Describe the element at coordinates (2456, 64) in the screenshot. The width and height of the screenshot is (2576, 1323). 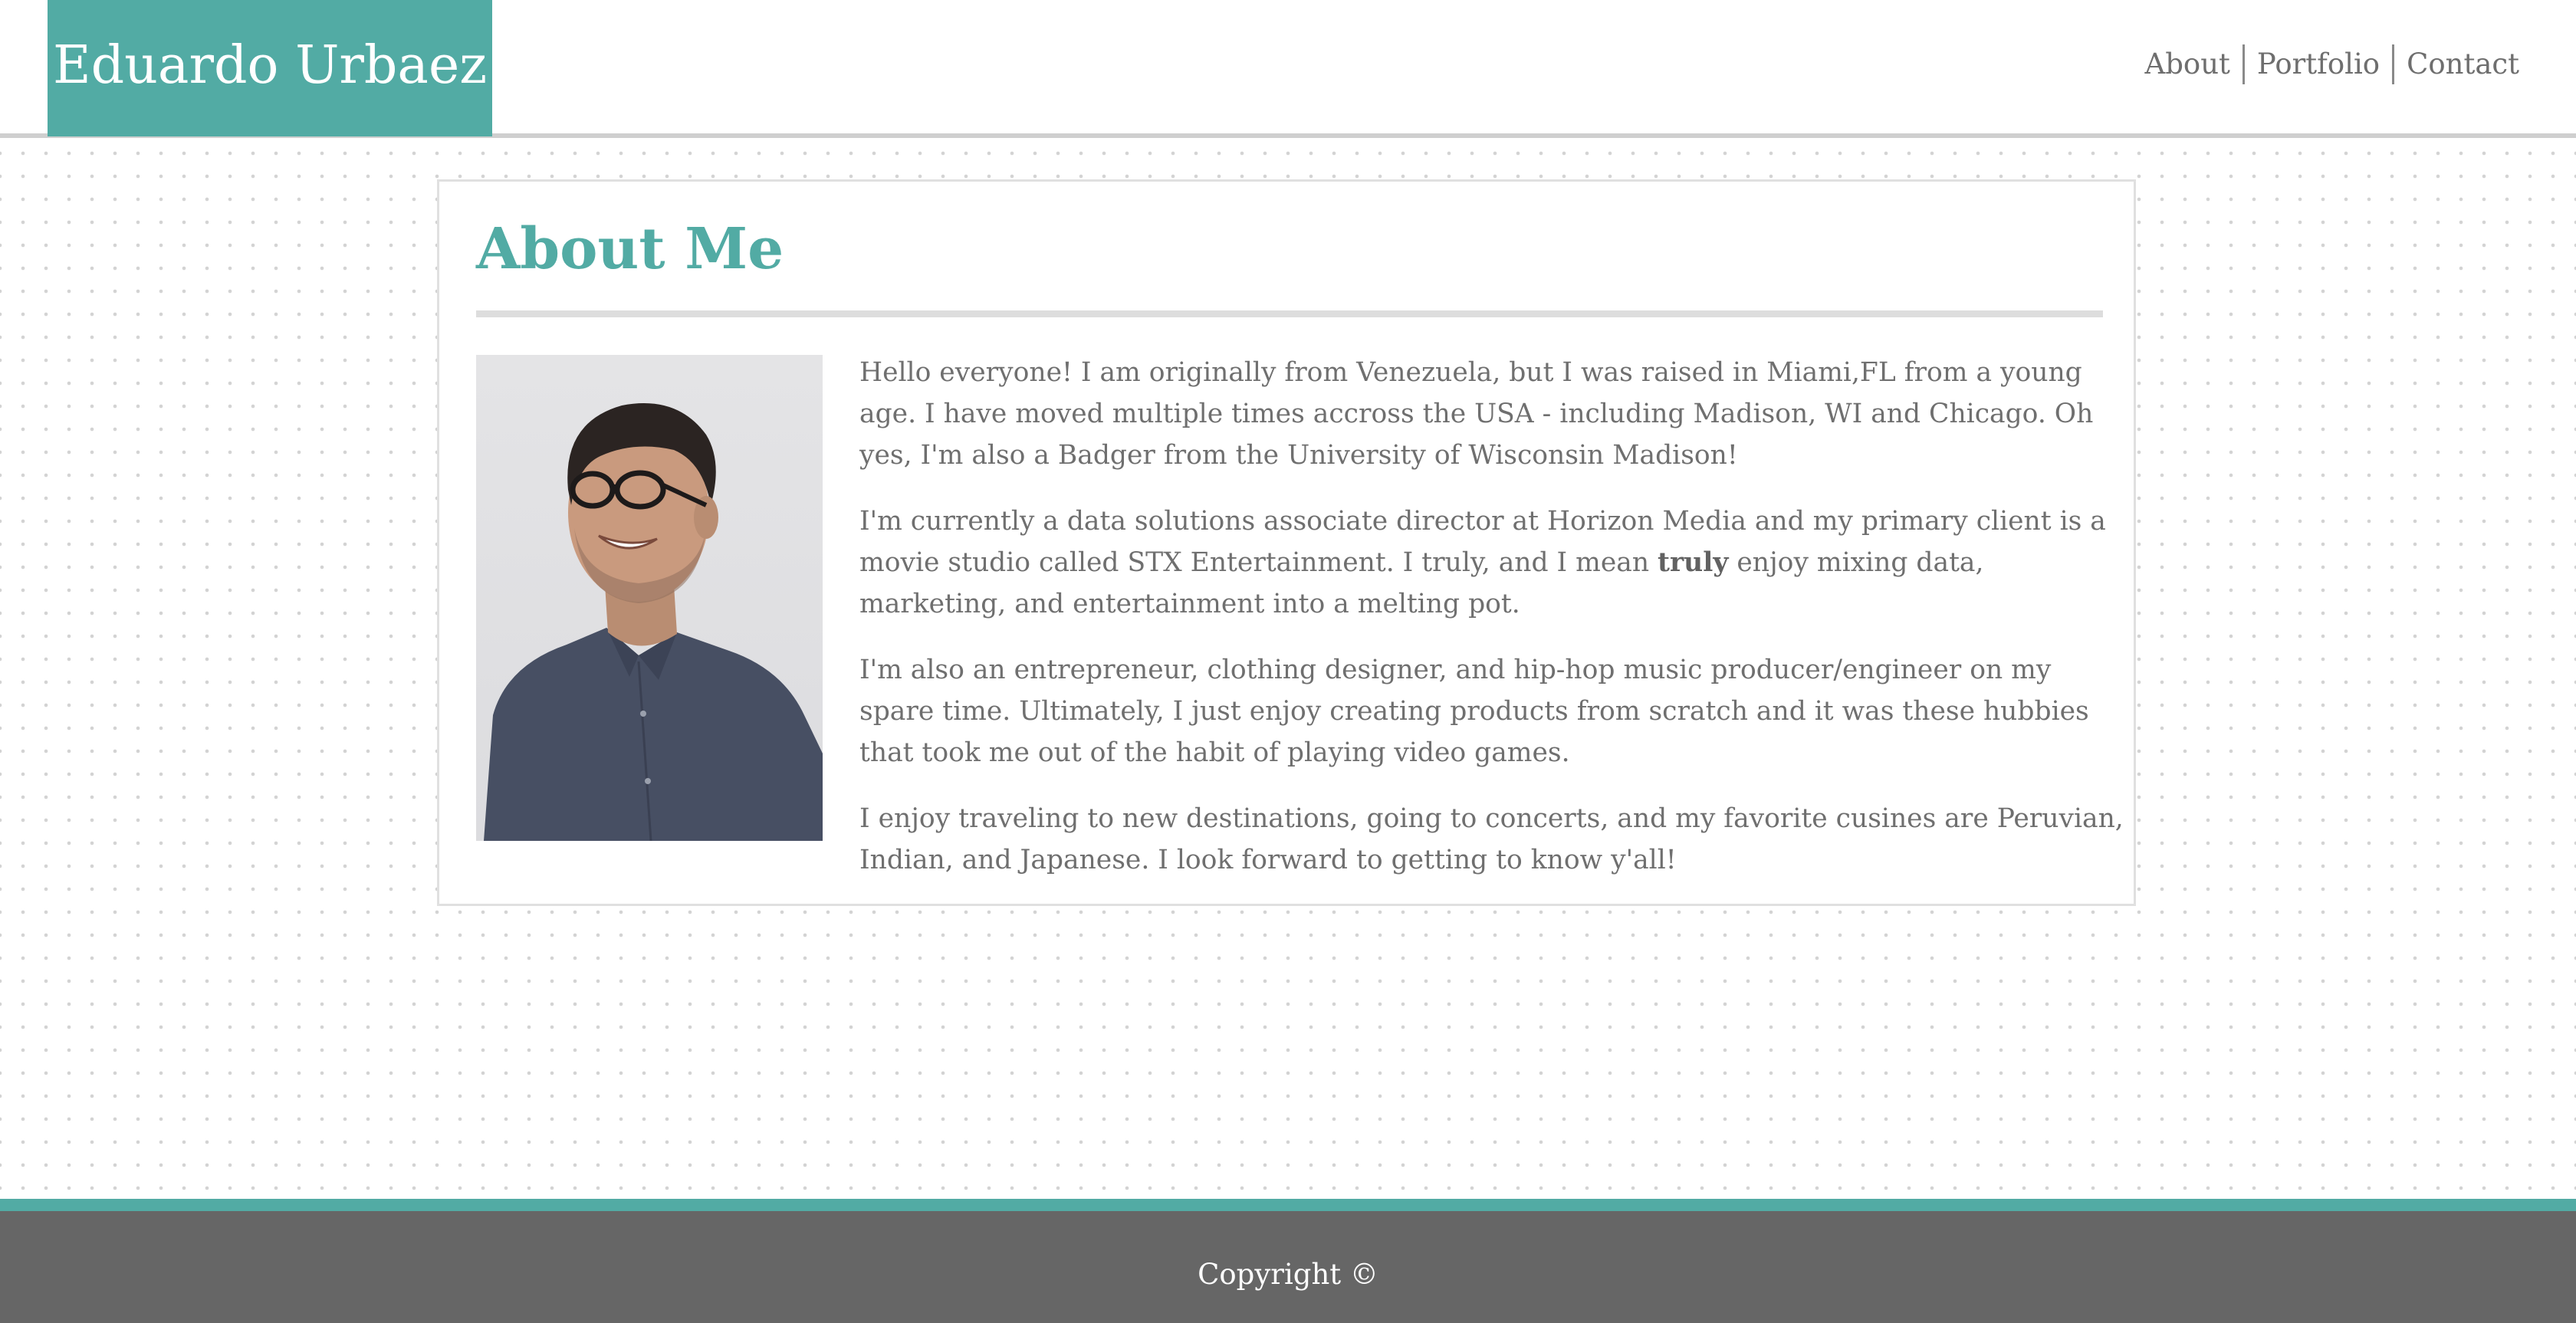
I see `nav-link-contact: Contact` at that location.